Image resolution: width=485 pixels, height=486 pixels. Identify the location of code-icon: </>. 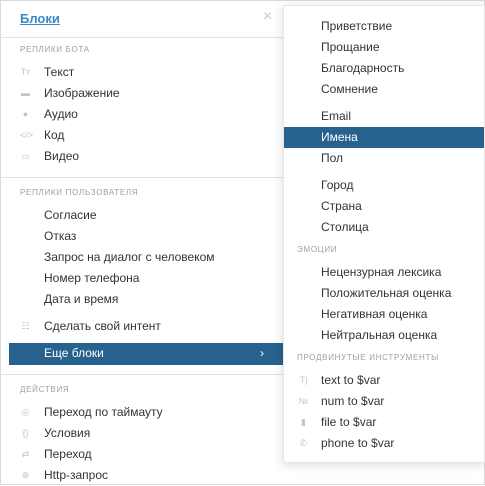
(27, 135).